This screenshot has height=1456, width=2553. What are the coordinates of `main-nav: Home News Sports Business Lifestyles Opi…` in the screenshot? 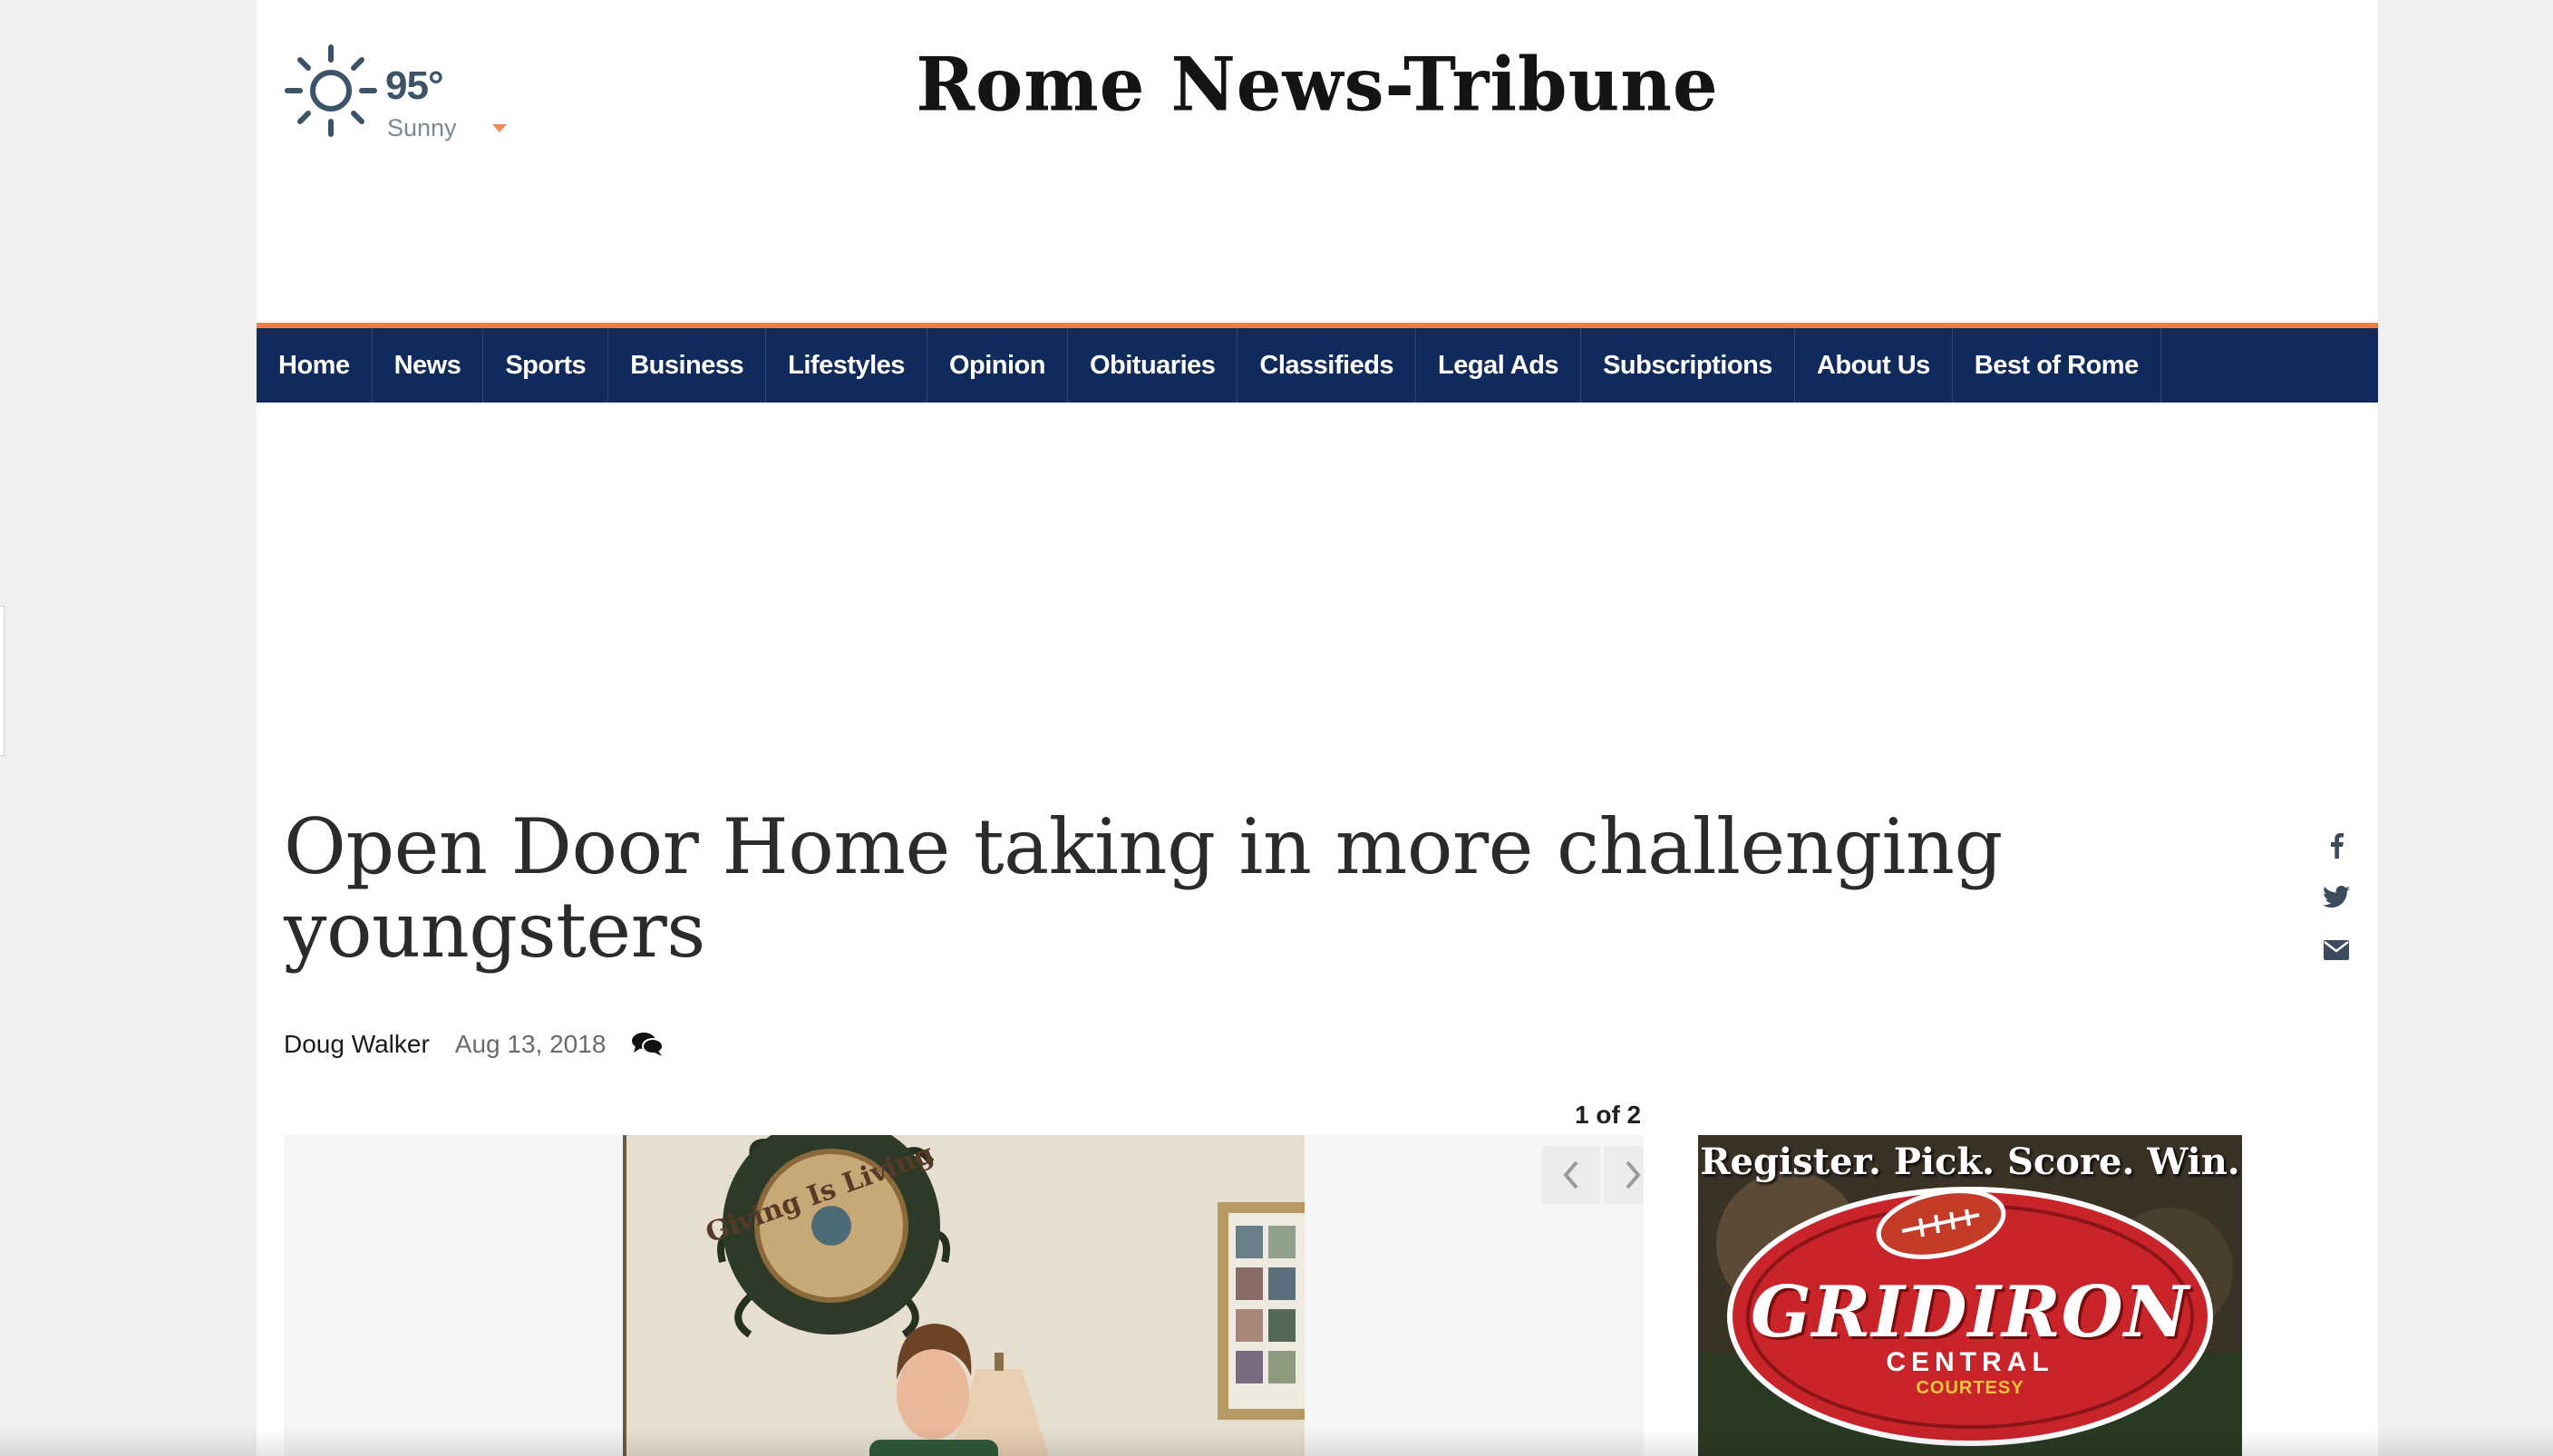 It's located at (1317, 365).